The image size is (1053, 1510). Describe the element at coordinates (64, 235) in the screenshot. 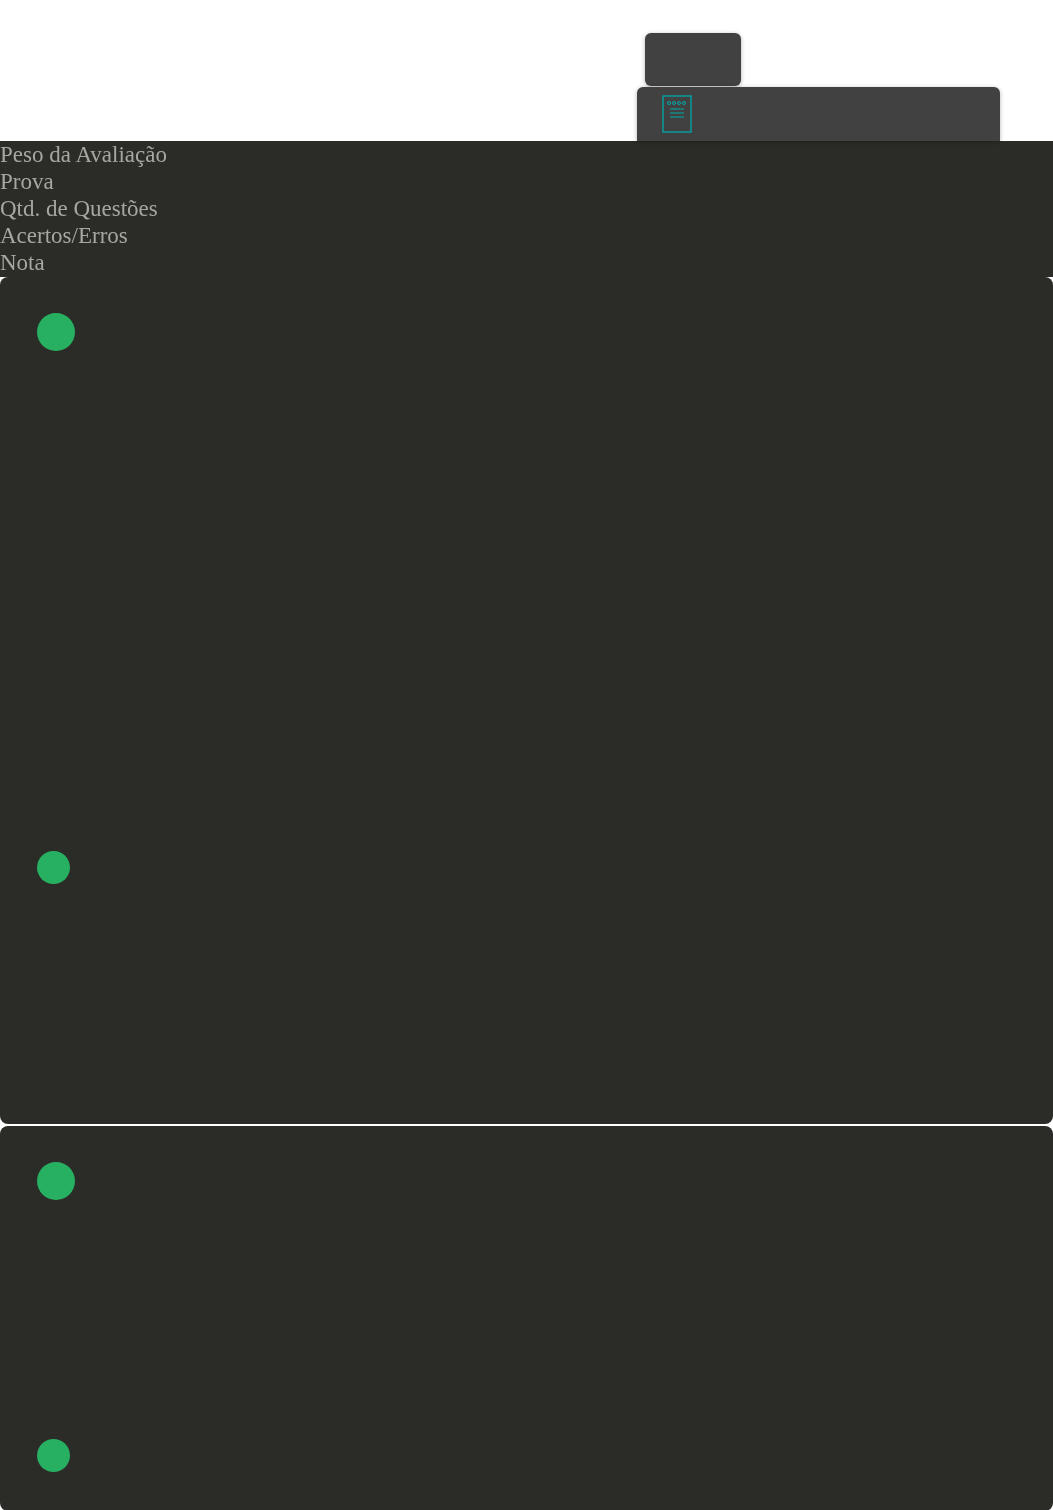

I see `column-label: Acertos/Erros` at that location.